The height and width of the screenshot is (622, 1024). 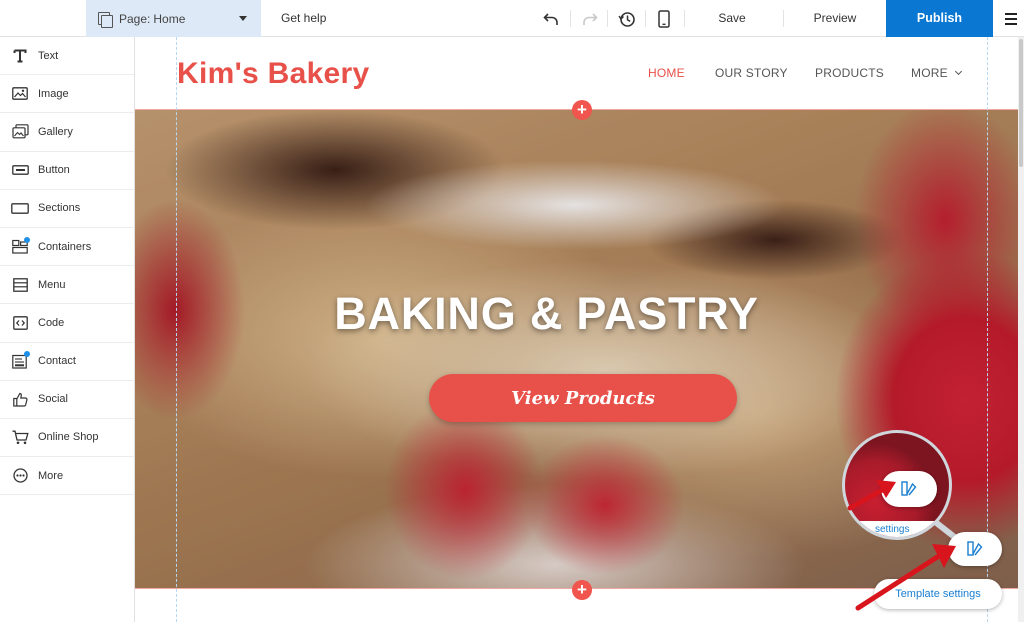 I want to click on mobile-view-icon, so click(x=664, y=18).